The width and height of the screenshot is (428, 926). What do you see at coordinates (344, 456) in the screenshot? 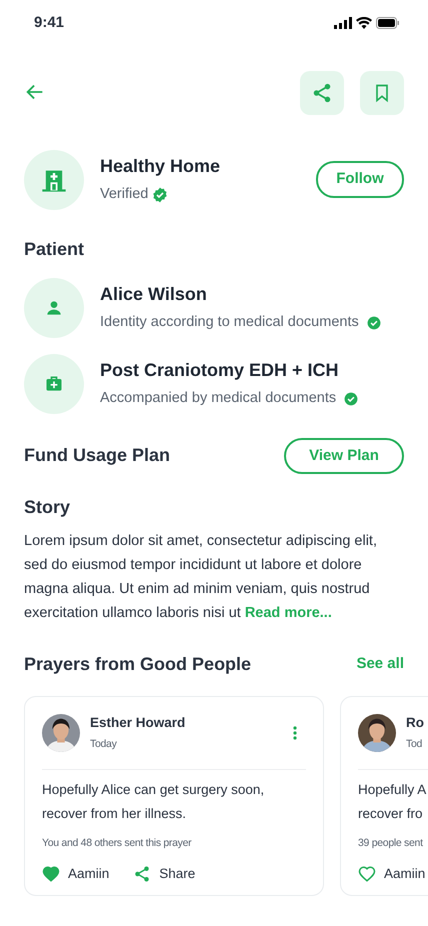
I see `view-plan-button: View Plan` at bounding box center [344, 456].